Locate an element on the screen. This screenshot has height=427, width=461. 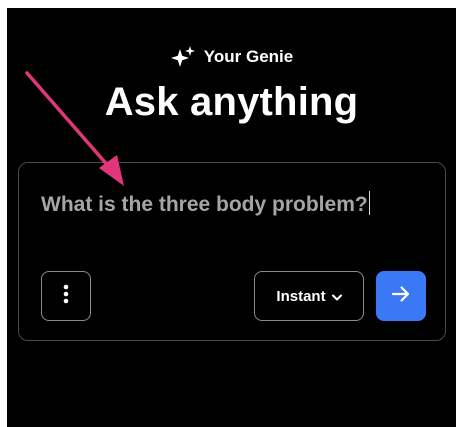
page-title: Ask anything is located at coordinates (231, 102).